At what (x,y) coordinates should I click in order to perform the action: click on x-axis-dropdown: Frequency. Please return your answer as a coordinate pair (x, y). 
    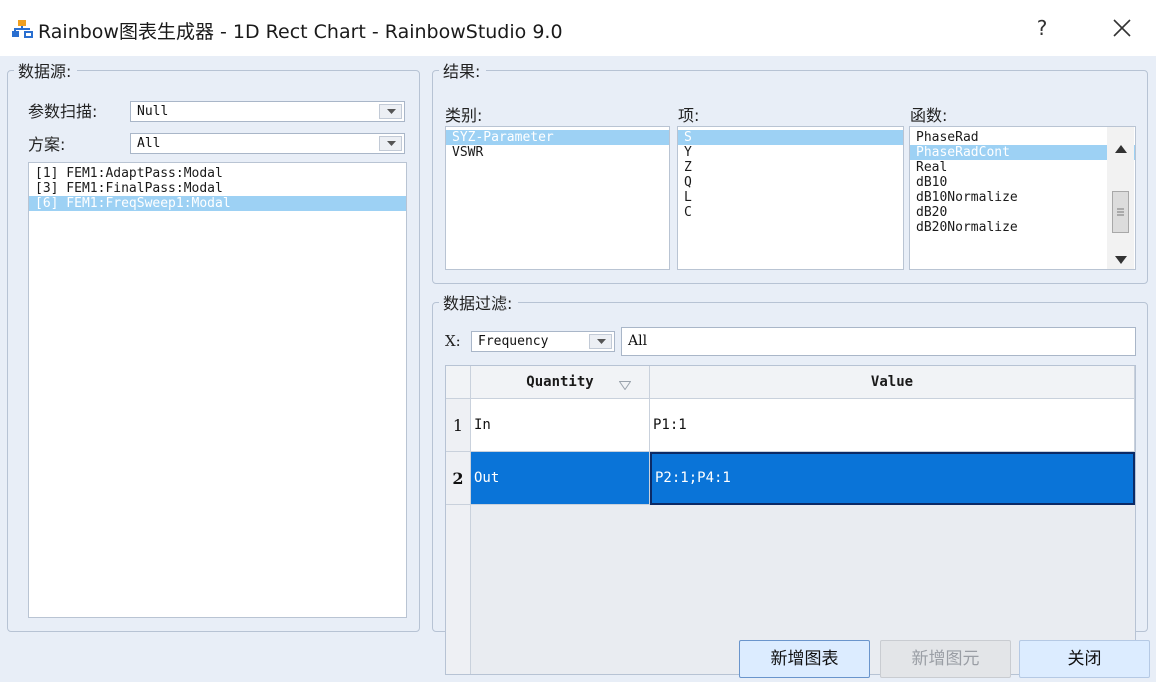
    Looking at the image, I should click on (543, 341).